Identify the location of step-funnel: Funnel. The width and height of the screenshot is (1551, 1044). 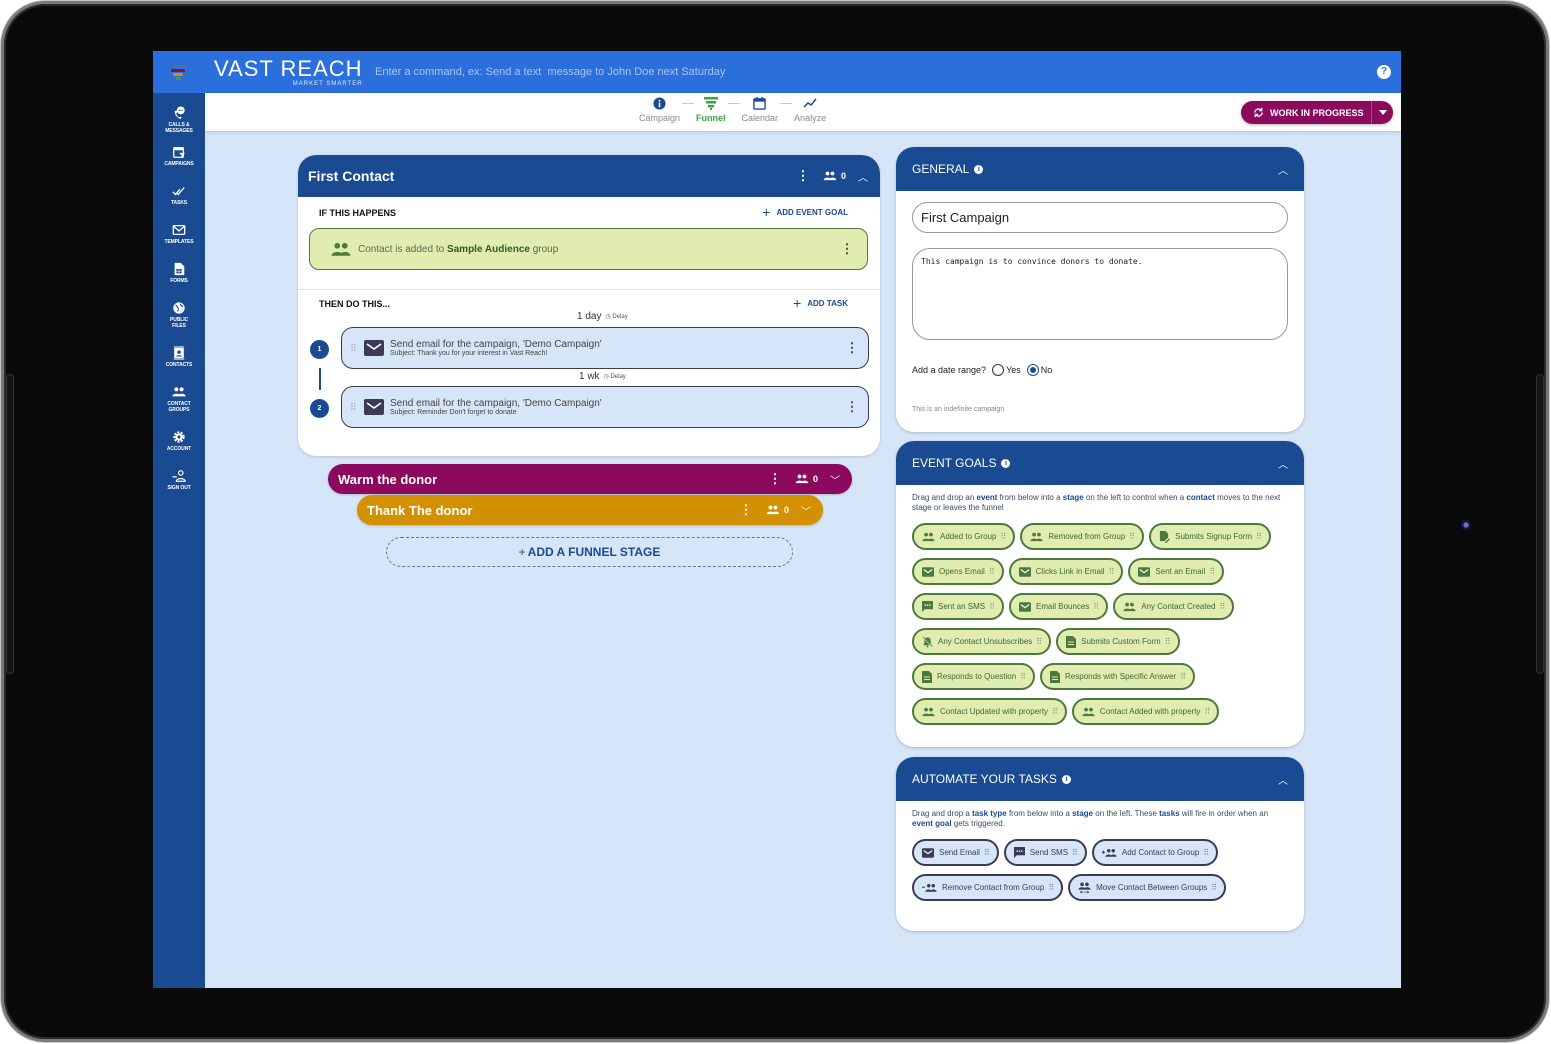
(711, 109).